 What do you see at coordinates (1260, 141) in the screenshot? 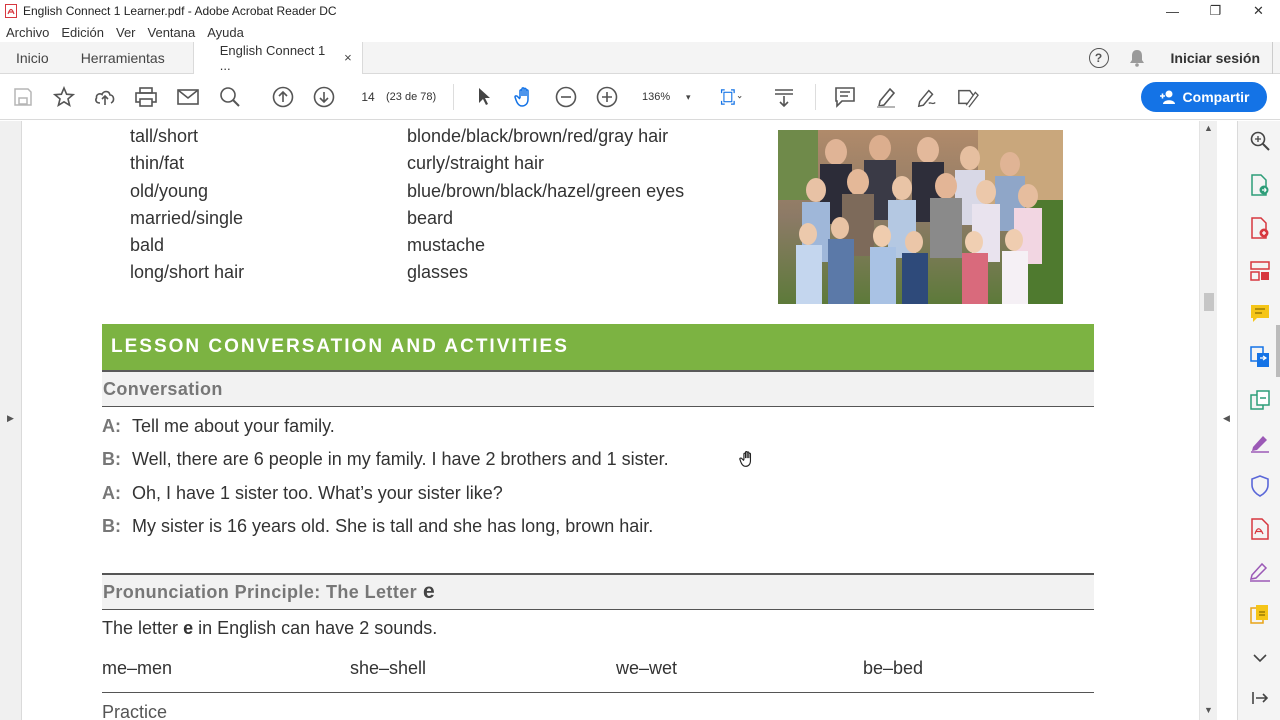
I see `zoom-search-icon` at bounding box center [1260, 141].